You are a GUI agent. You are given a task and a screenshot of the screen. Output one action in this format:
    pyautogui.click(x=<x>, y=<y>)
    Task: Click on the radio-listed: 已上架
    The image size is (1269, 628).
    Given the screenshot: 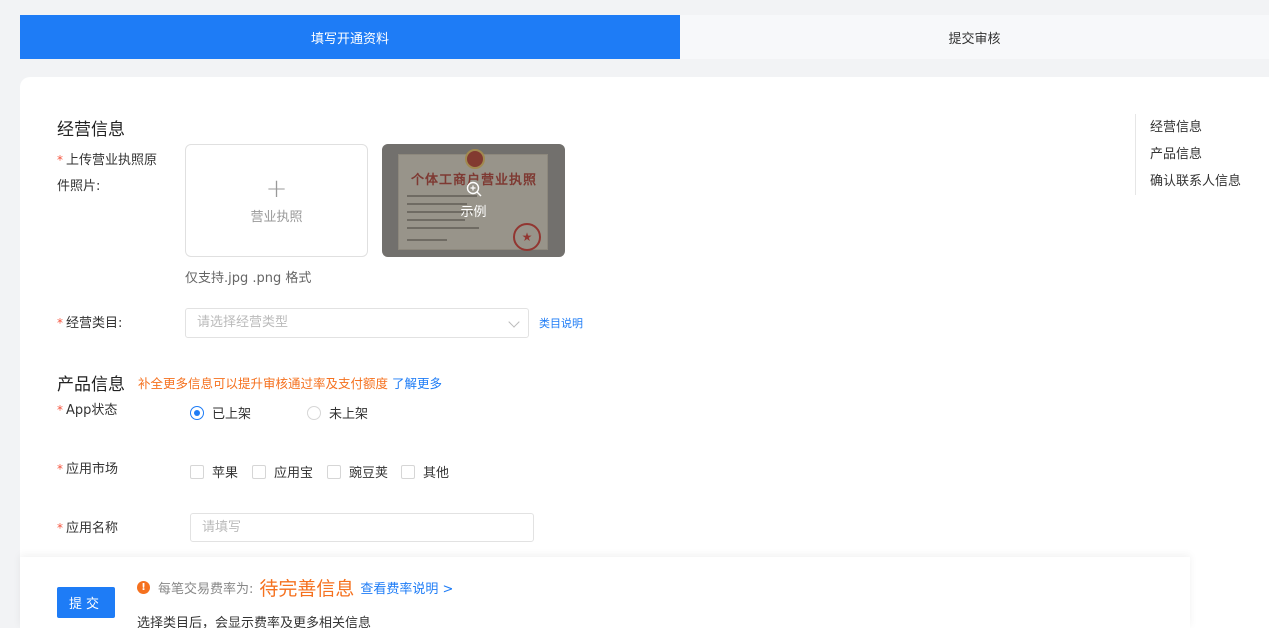 What is the action you would take?
    pyautogui.click(x=220, y=412)
    